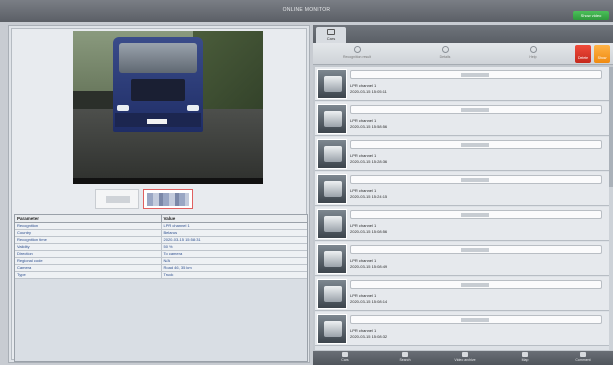 This screenshot has width=613, height=365. I want to click on help-button: Help, so click(533, 52).